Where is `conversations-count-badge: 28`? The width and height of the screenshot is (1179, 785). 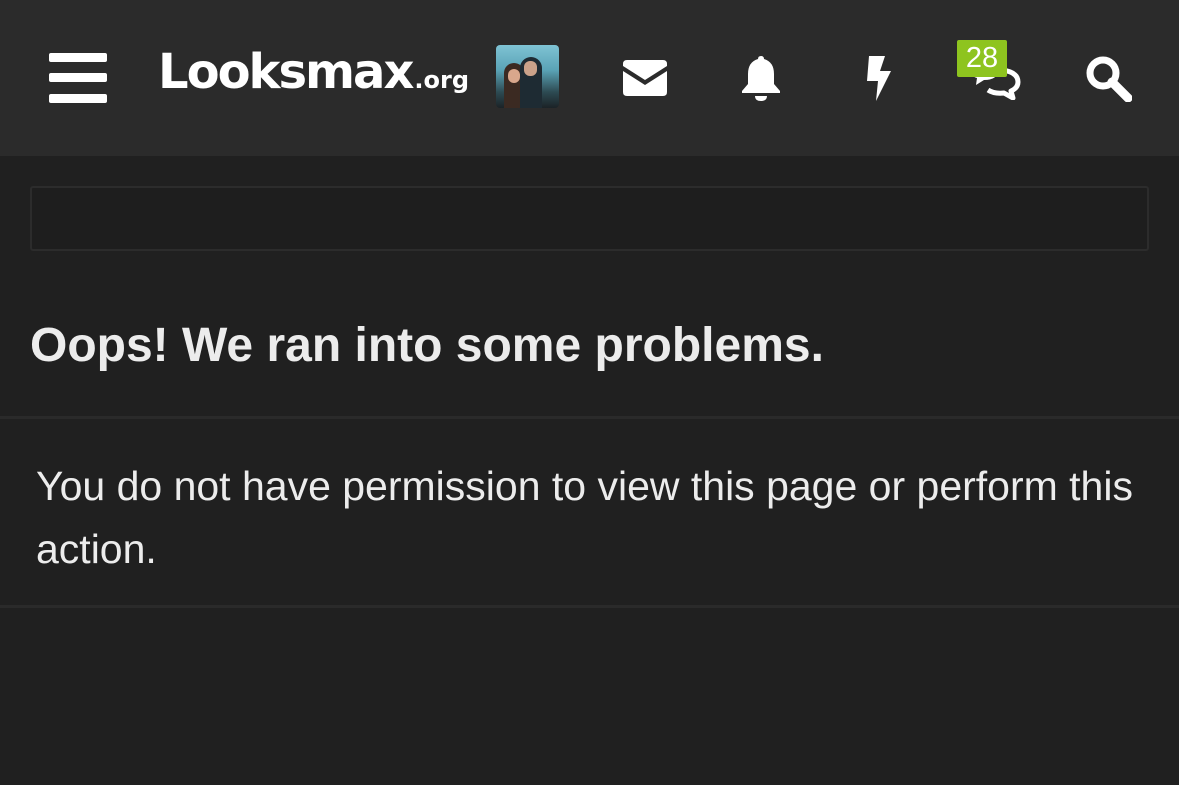 conversations-count-badge: 28 is located at coordinates (982, 58).